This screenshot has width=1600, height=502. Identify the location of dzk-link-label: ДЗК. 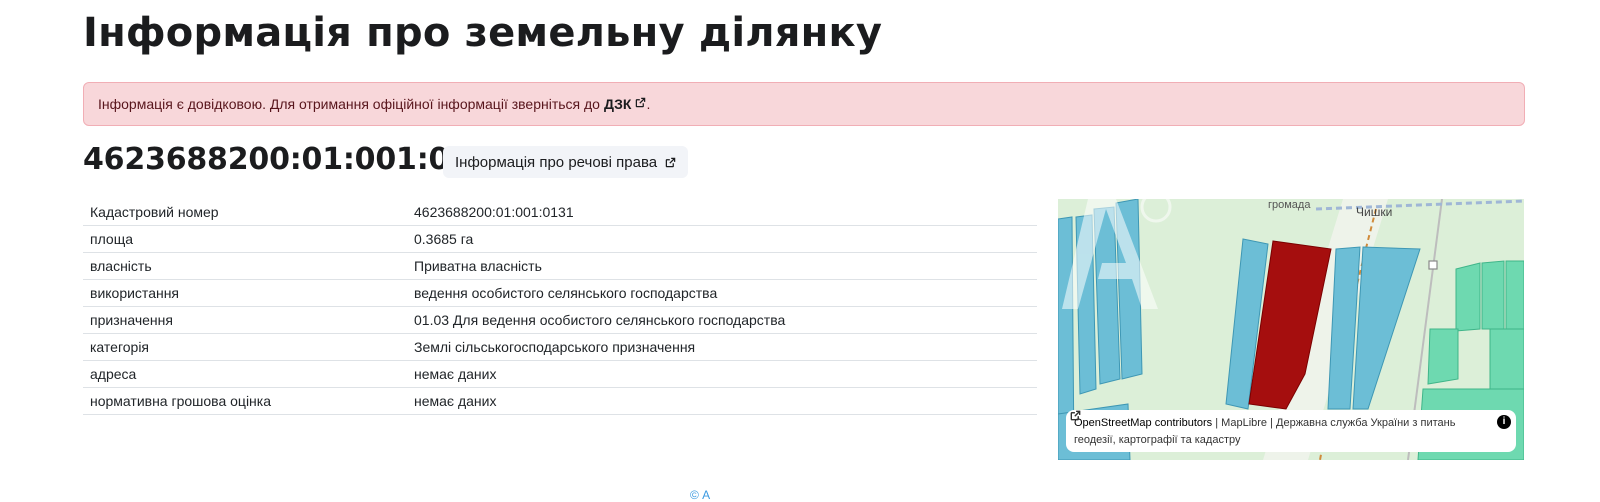
(617, 104).